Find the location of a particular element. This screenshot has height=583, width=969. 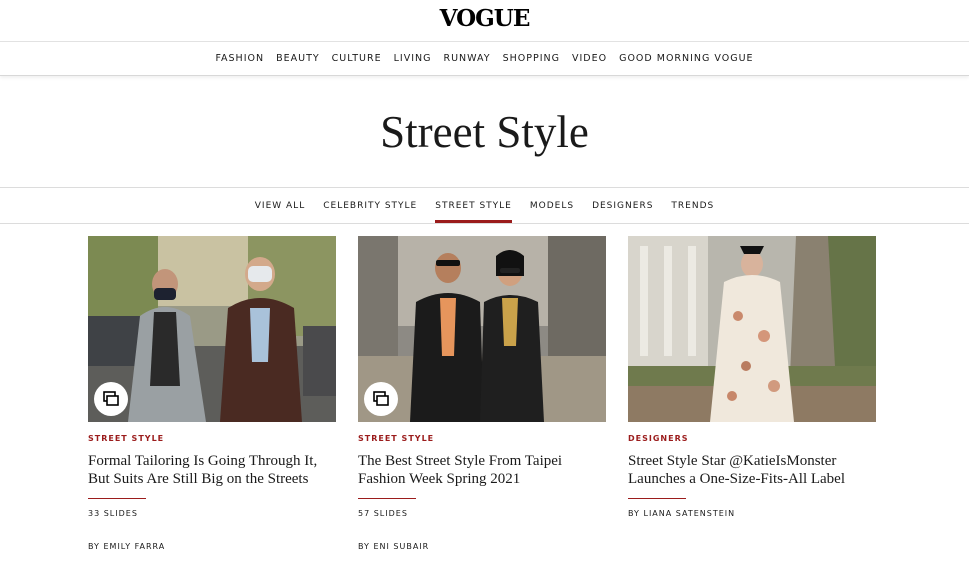

slide-count: 33 SLIDES is located at coordinates (113, 513).